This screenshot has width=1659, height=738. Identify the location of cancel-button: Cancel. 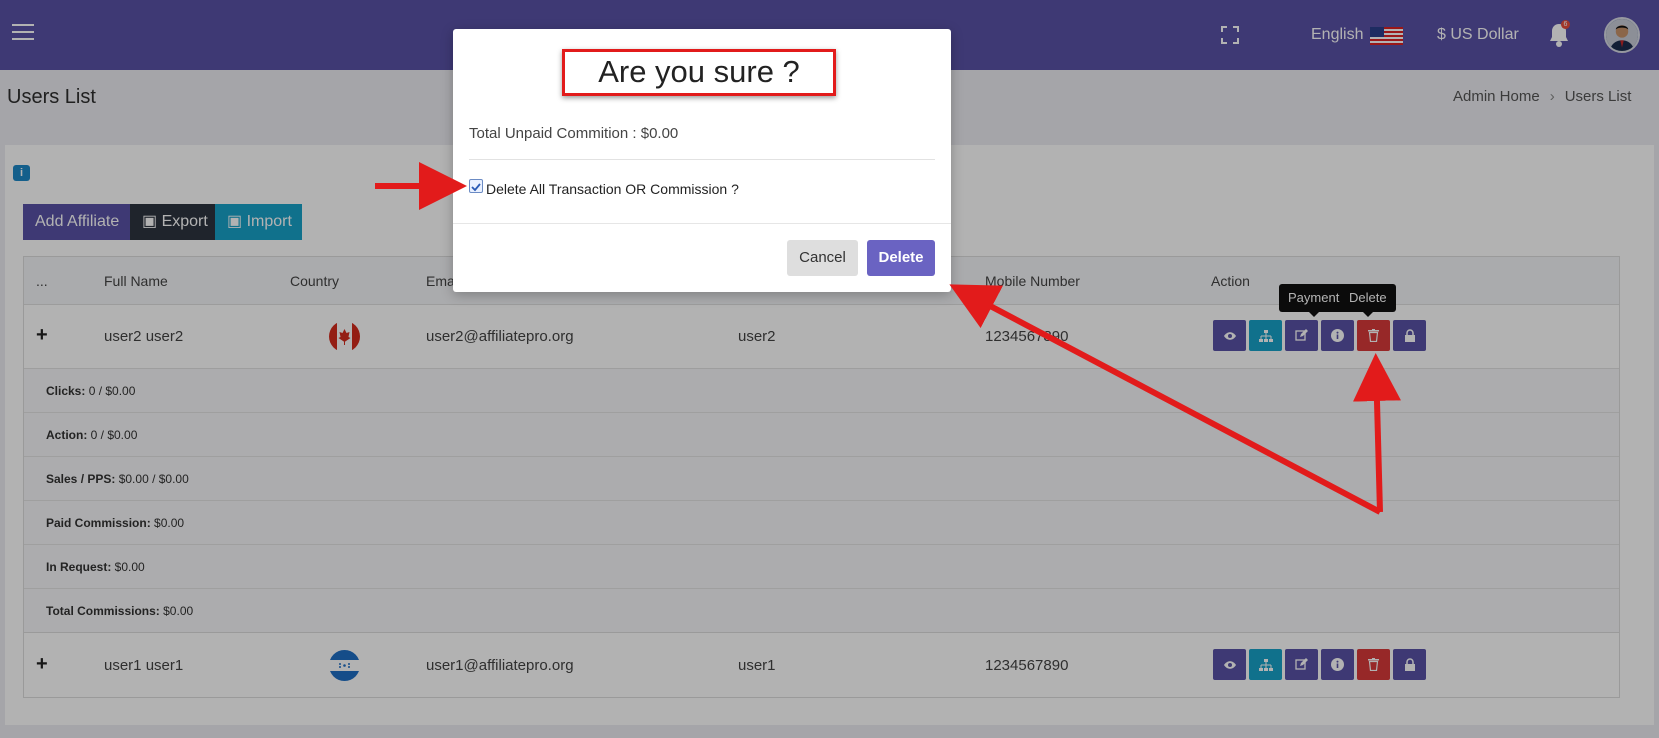
(822, 258).